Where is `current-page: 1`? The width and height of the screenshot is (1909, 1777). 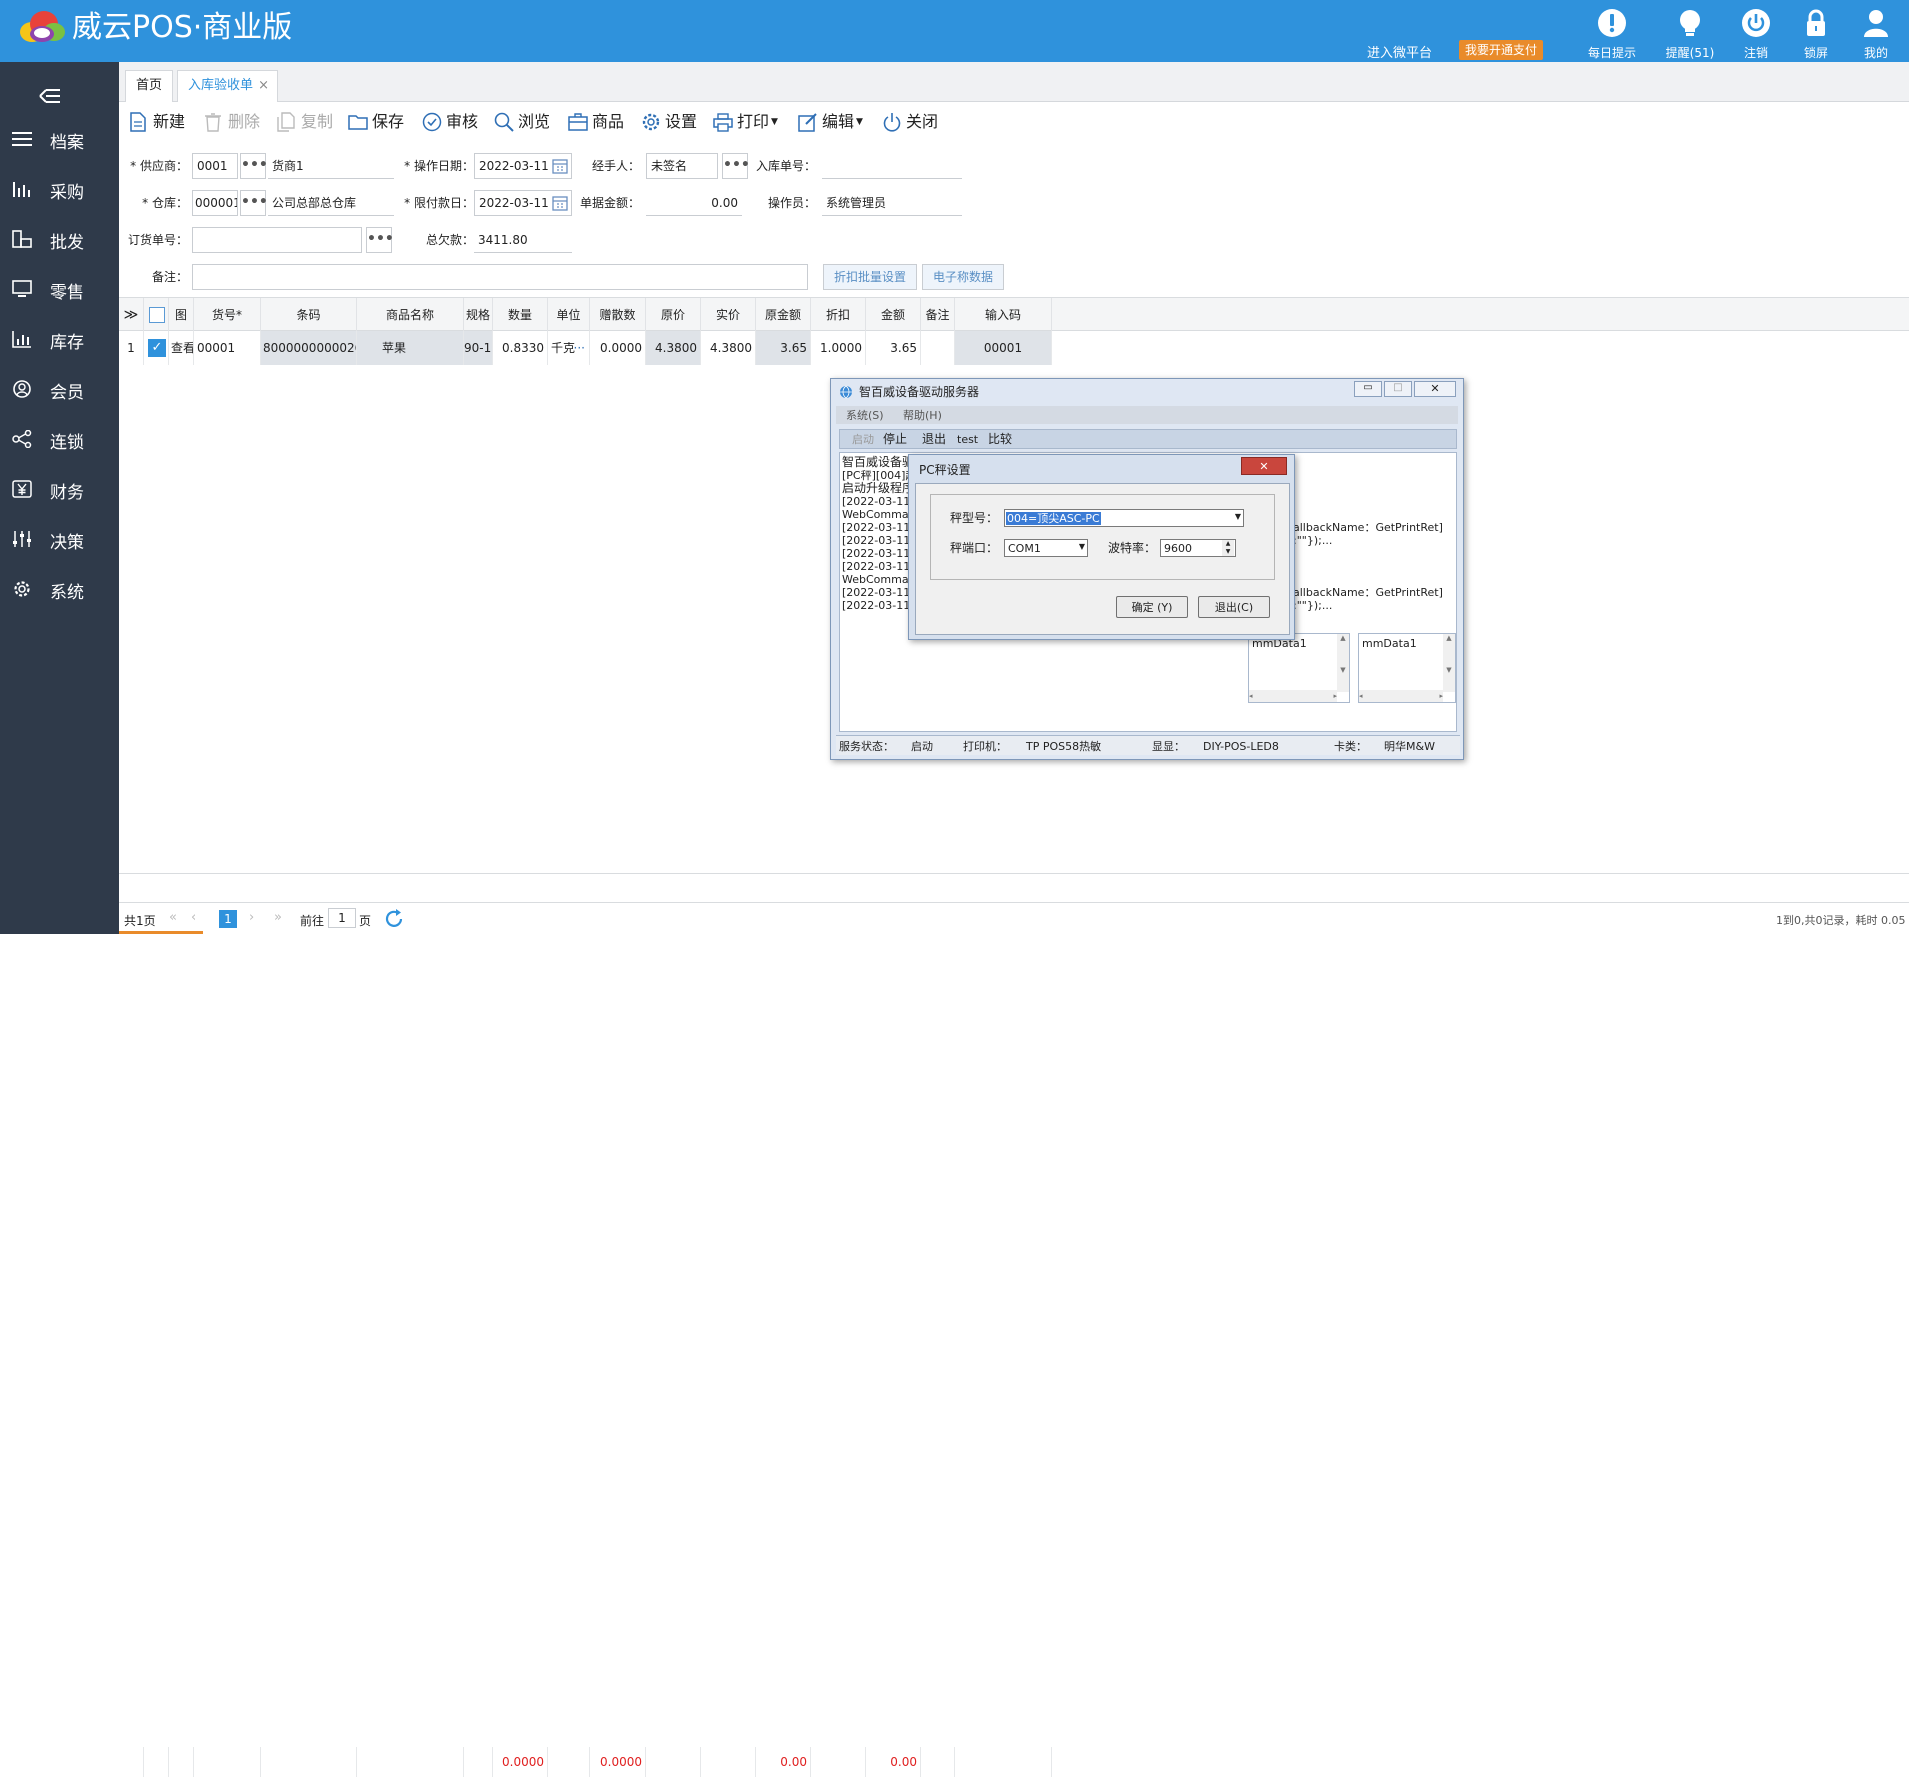 current-page: 1 is located at coordinates (228, 919).